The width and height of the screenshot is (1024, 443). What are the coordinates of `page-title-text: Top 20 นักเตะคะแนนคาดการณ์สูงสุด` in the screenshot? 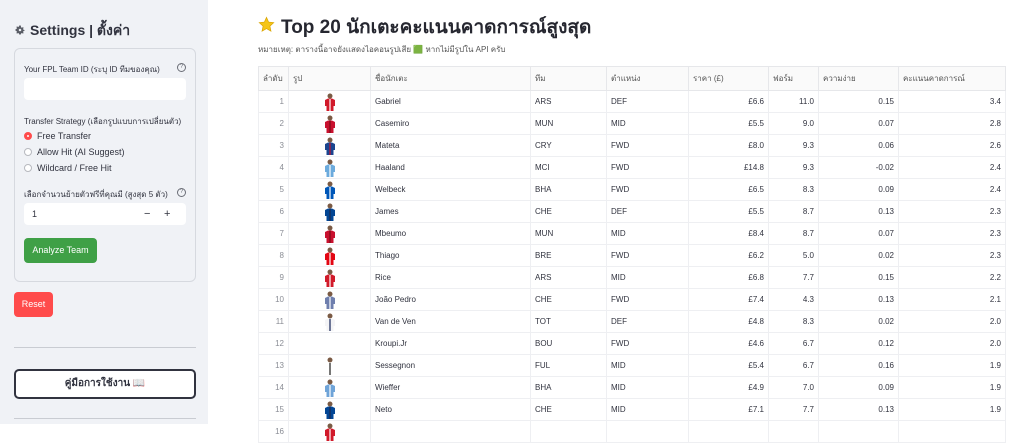 It's located at (436, 27).